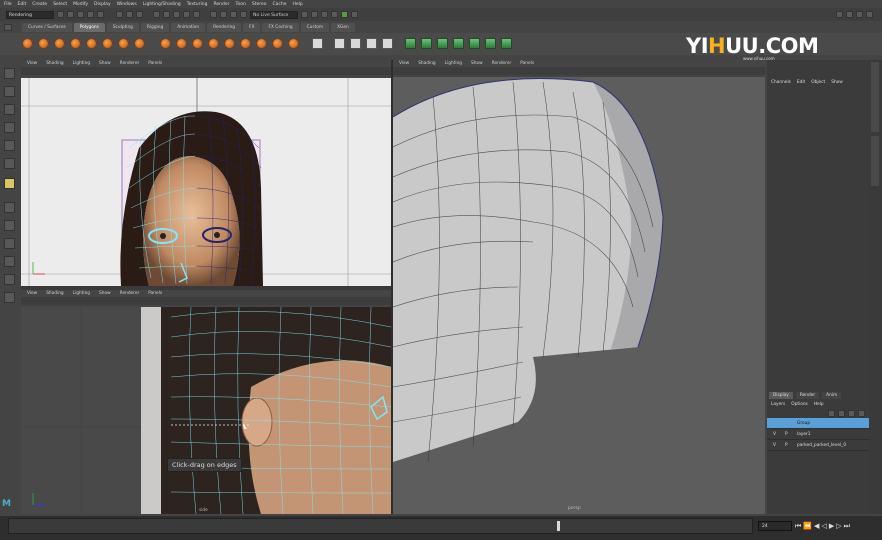 Image resolution: width=882 pixels, height=540 pixels. Describe the element at coordinates (781, 85) in the screenshot. I see `channel-box-menu-channels: Channels` at that location.